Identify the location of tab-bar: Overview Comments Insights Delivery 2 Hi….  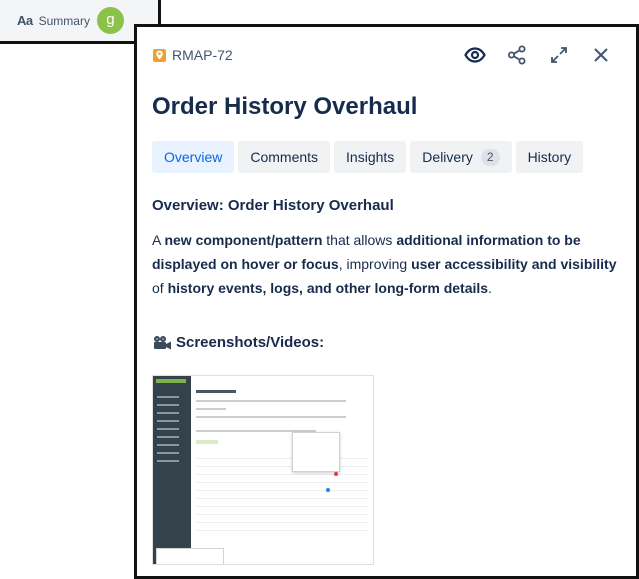
(368, 157).